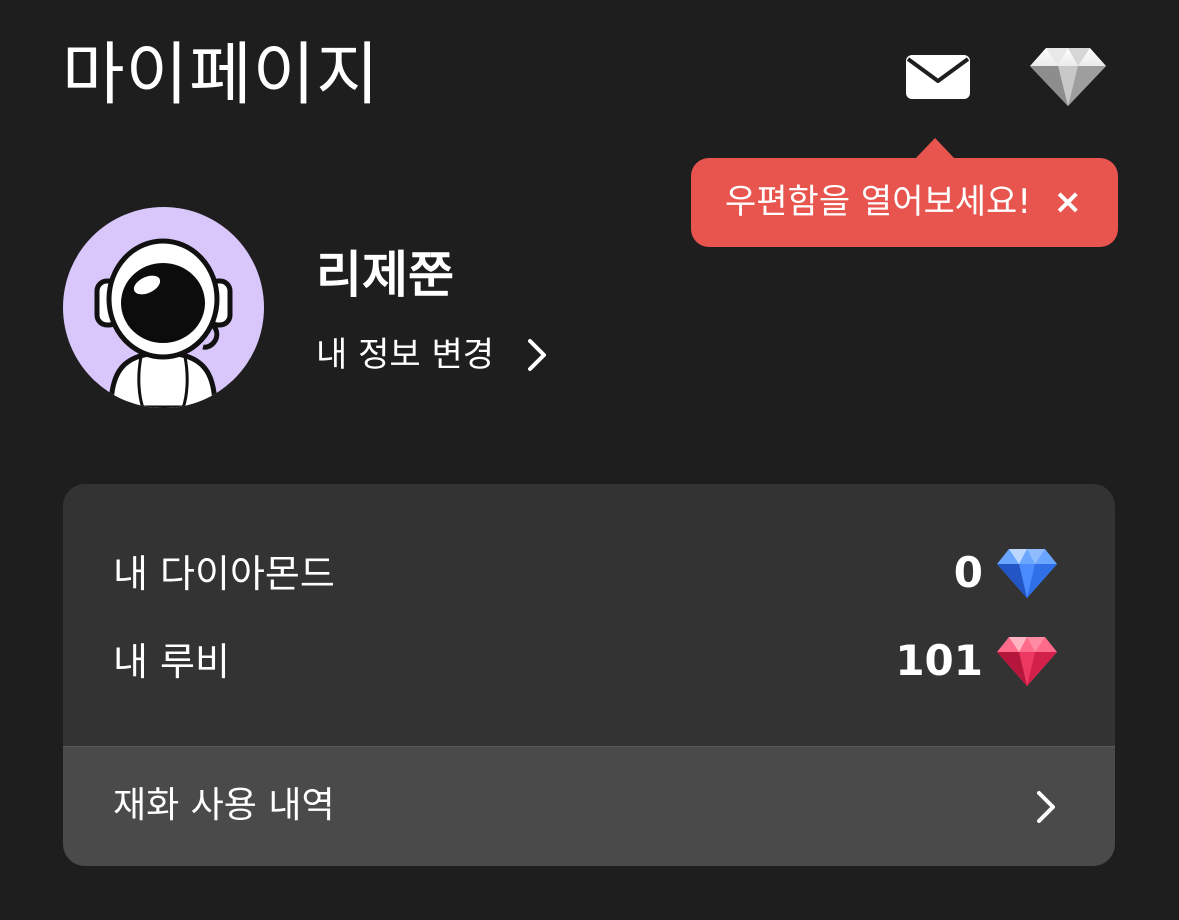 The image size is (1179, 920). What do you see at coordinates (589, 661) in the screenshot?
I see `ruby-row: 내 루비 101` at bounding box center [589, 661].